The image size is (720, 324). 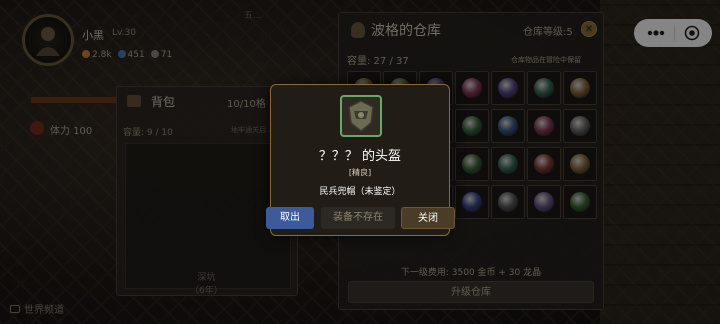 What do you see at coordinates (290, 218) in the screenshot?
I see `take-out-button: 取出` at bounding box center [290, 218].